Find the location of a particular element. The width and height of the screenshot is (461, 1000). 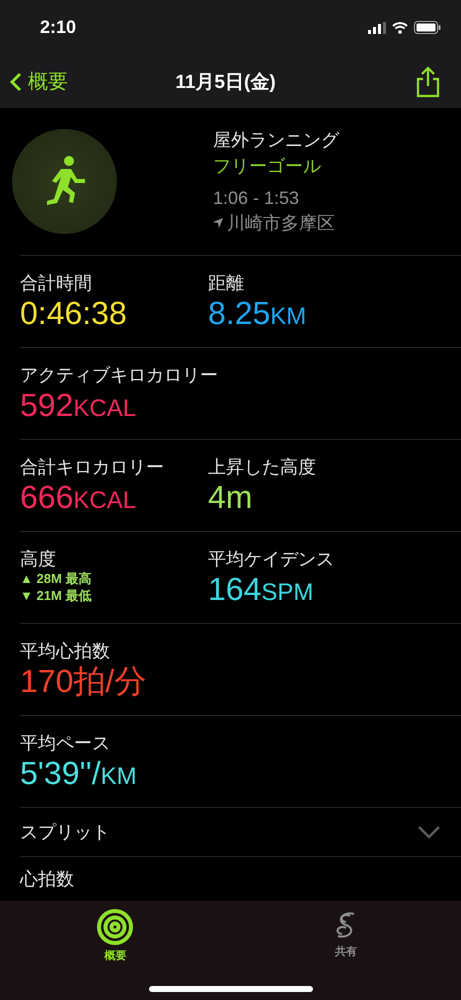

back-button: 概要 is located at coordinates (39, 81).